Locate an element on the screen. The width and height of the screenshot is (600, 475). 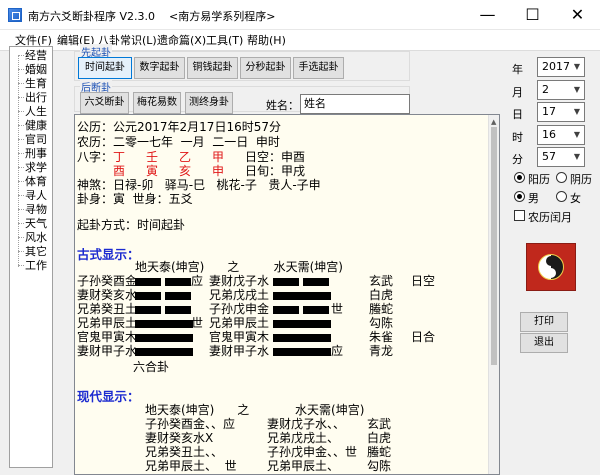
print-button: 打印 is located at coordinates (544, 322).